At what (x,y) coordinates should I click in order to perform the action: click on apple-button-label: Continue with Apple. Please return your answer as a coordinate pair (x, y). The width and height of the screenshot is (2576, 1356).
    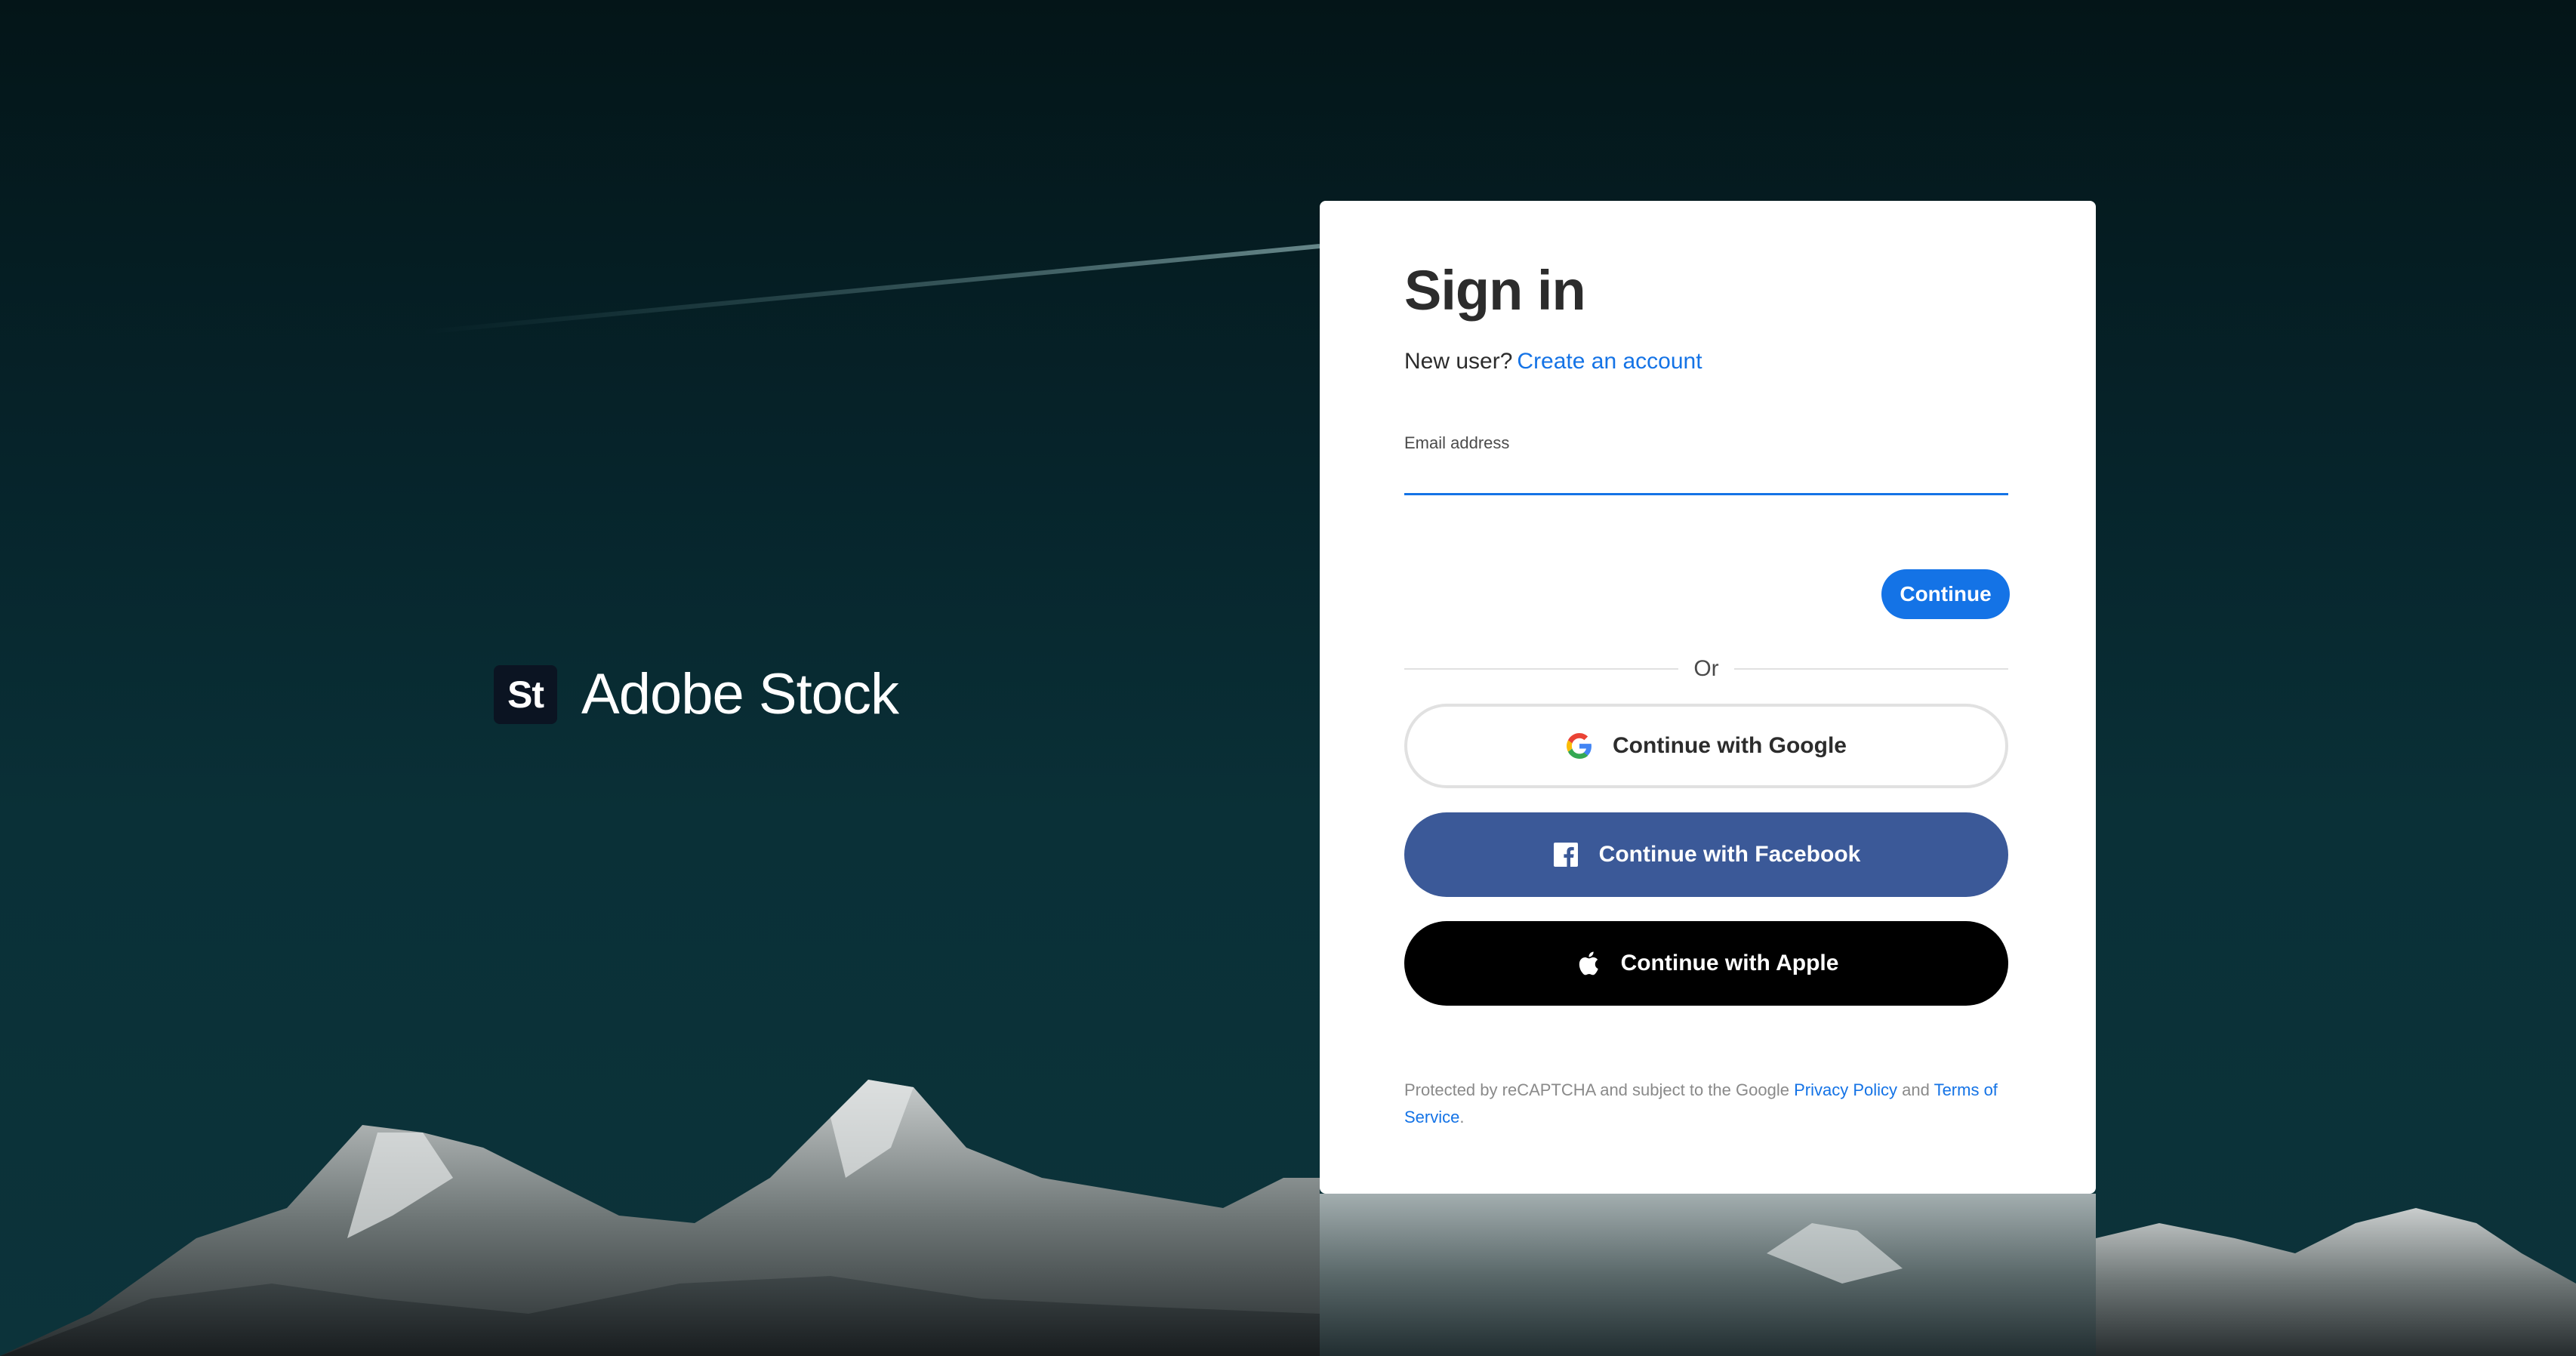
    Looking at the image, I should click on (1729, 963).